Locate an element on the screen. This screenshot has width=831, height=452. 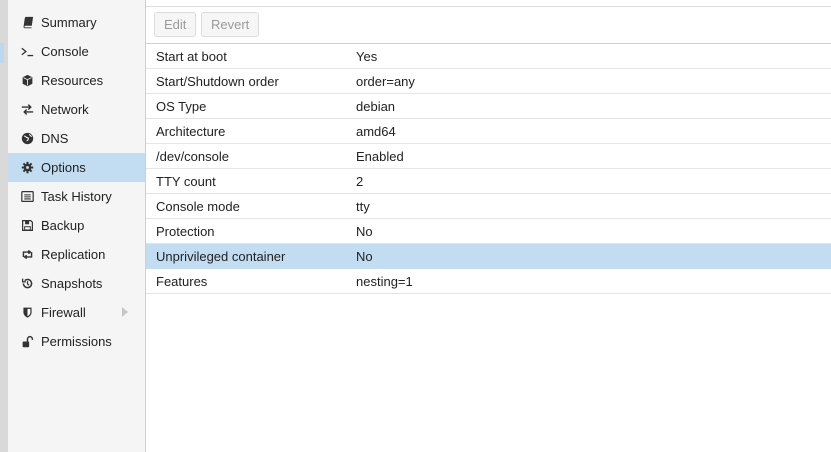
shield-icon is located at coordinates (27, 313).